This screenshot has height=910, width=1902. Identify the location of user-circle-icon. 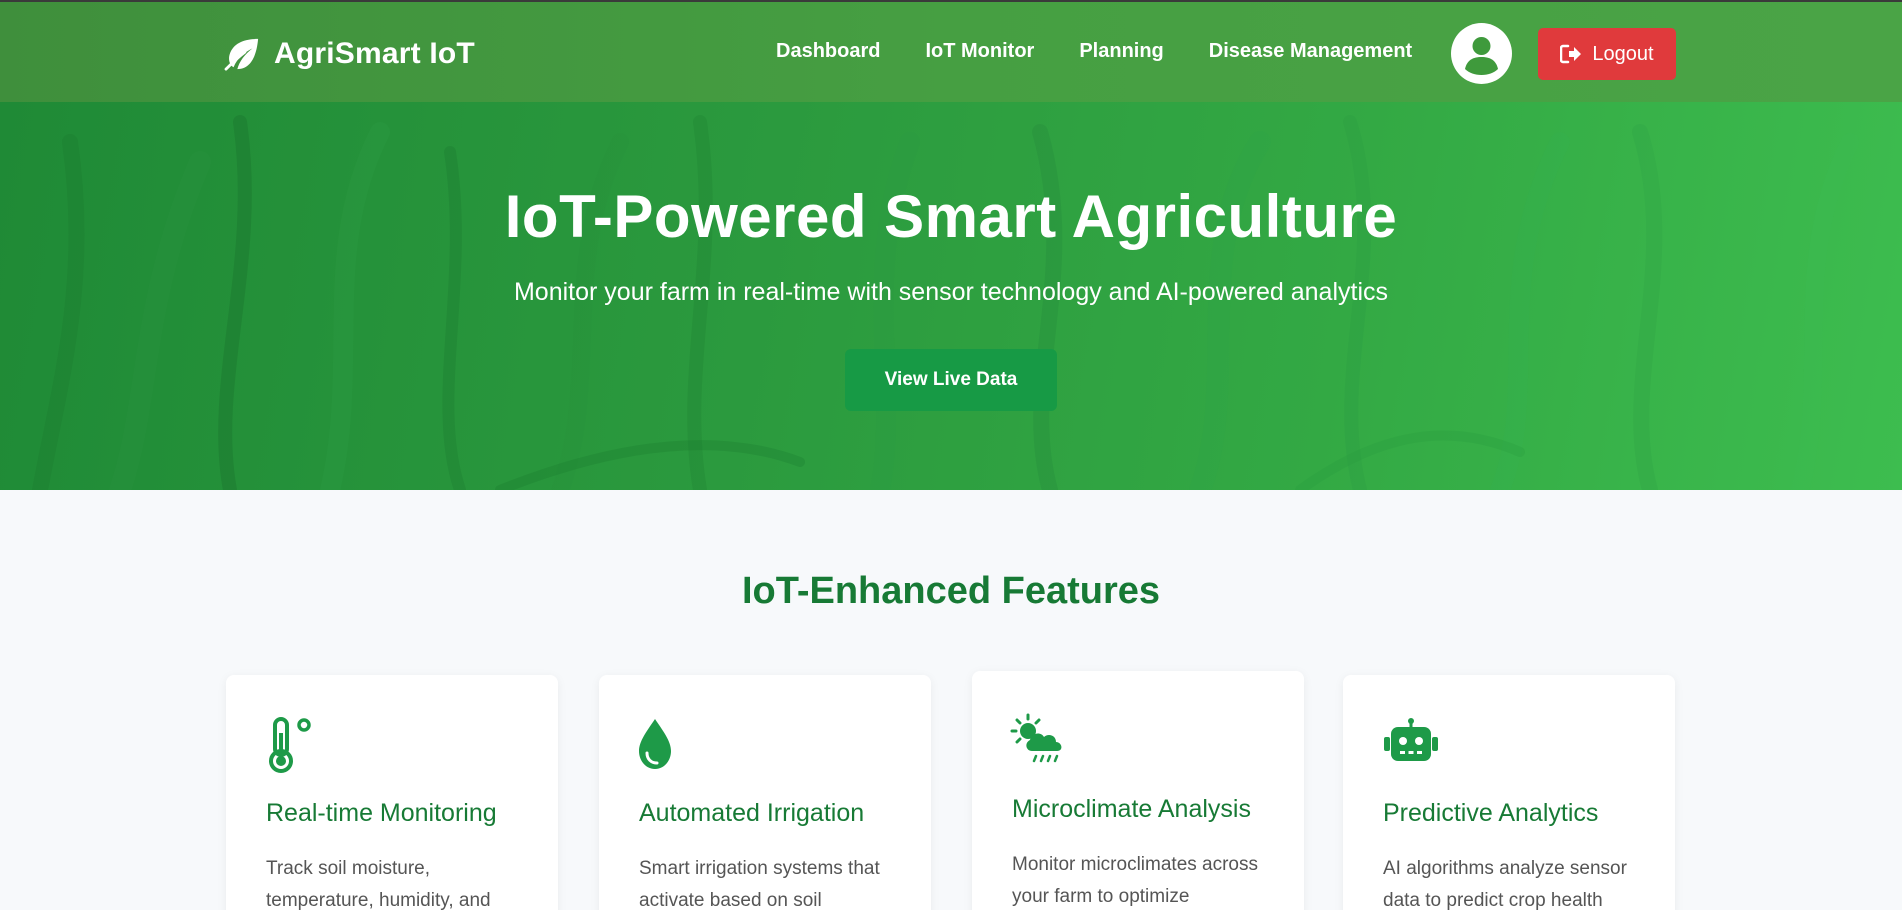
(1481, 53).